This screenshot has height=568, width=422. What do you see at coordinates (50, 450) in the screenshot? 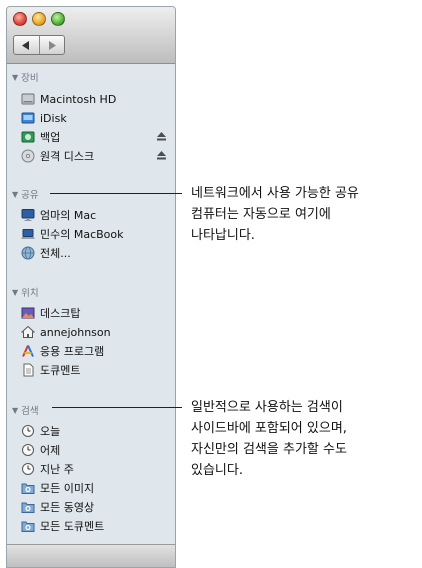
I see `sidebar-item-label: 어제` at bounding box center [50, 450].